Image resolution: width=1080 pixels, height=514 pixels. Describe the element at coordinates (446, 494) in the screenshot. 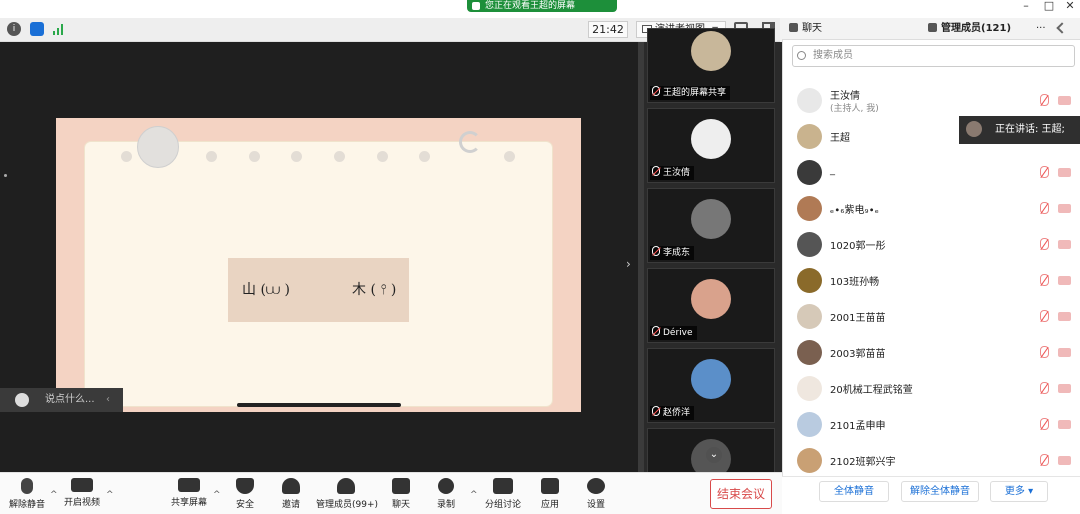

I see `record-button: 录制` at that location.